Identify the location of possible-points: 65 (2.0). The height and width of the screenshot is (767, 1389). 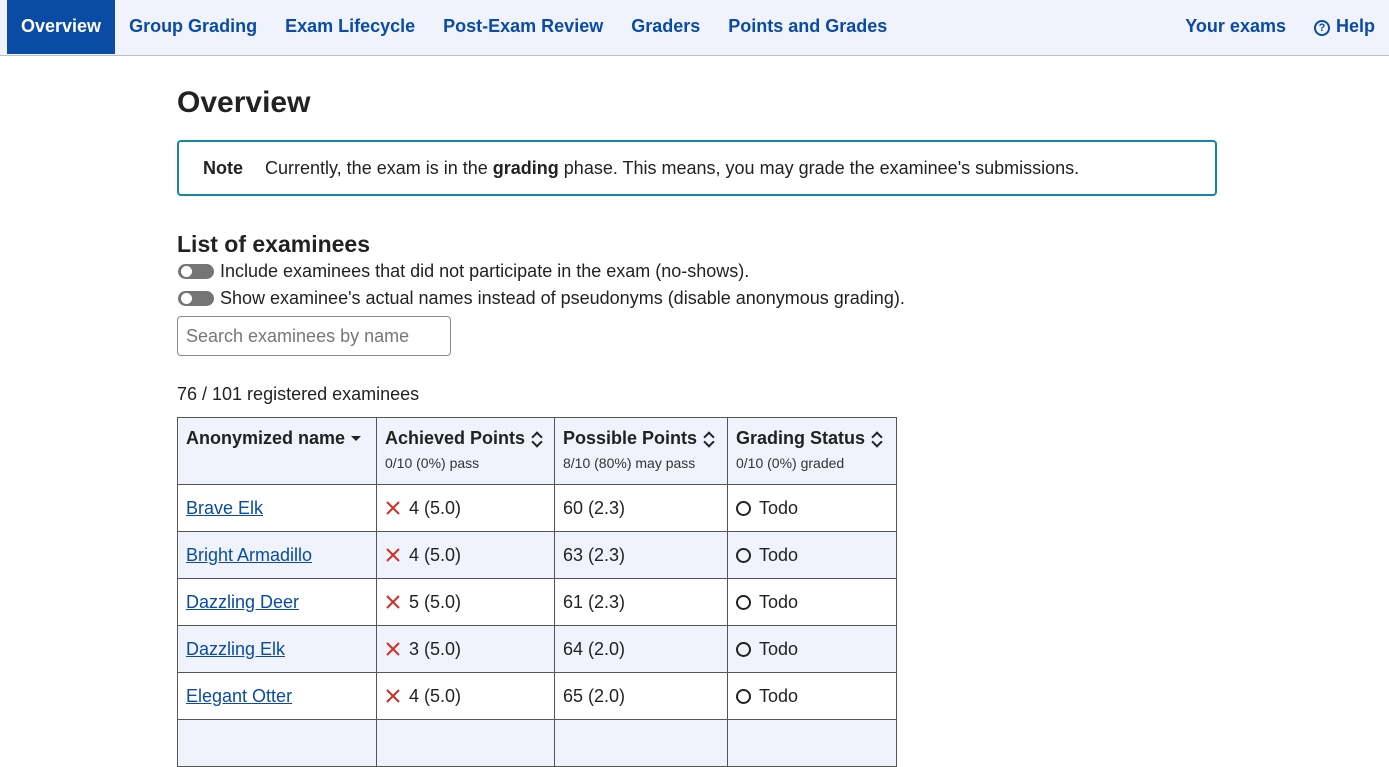
(641, 696).